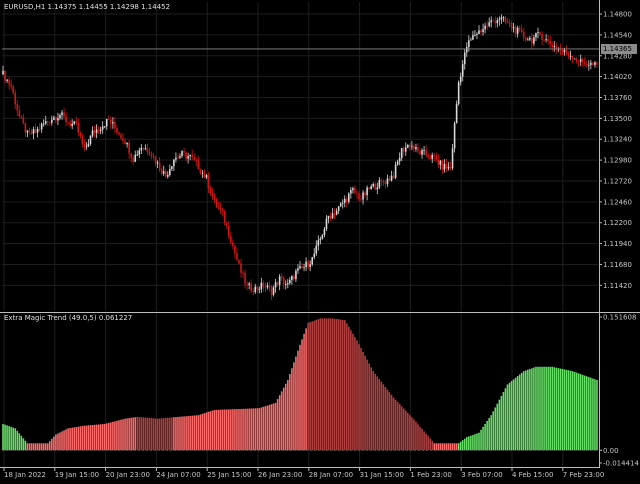 The height and width of the screenshot is (484, 640). What do you see at coordinates (619, 49) in the screenshot?
I see `current-price-tag: 1.14365` at bounding box center [619, 49].